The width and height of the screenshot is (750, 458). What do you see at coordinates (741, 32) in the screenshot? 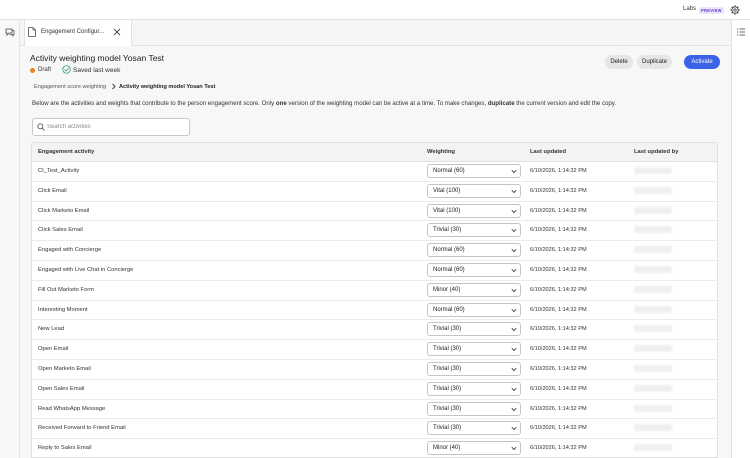
I see `list-panel-icon` at bounding box center [741, 32].